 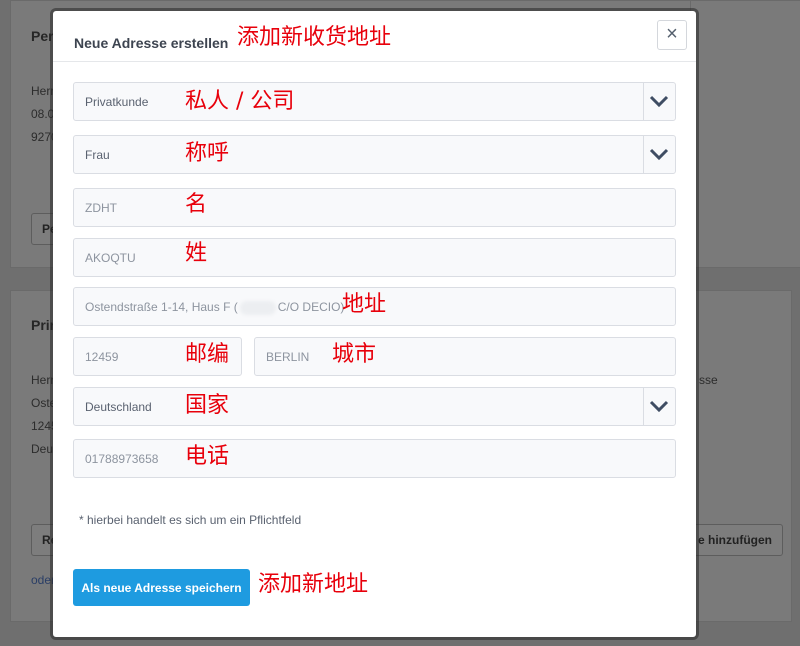 What do you see at coordinates (311, 307) in the screenshot?
I see `street-value-end: C/O DECIO)` at bounding box center [311, 307].